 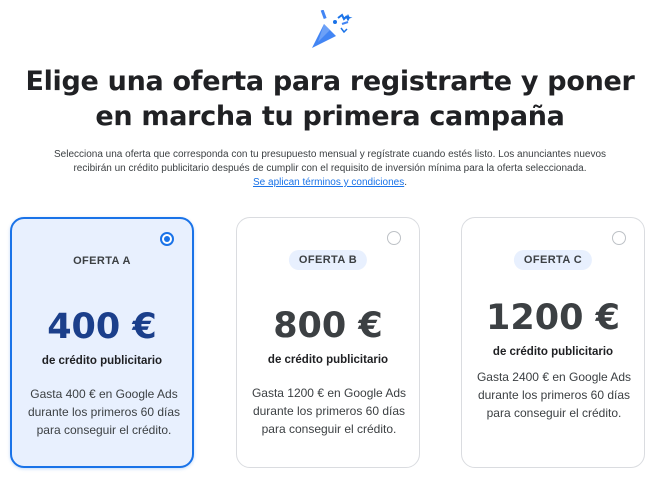 I want to click on offer-label: OFERTA B, so click(x=328, y=260).